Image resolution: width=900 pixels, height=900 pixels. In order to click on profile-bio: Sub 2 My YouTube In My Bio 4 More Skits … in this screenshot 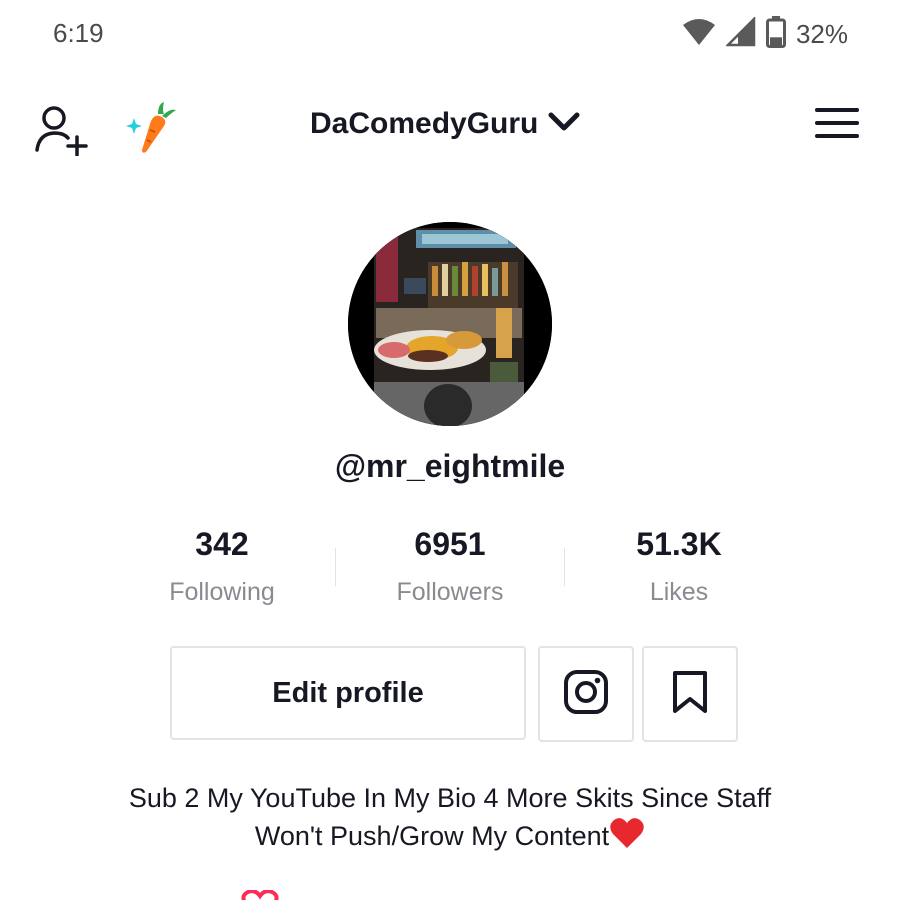, I will do `click(450, 819)`.